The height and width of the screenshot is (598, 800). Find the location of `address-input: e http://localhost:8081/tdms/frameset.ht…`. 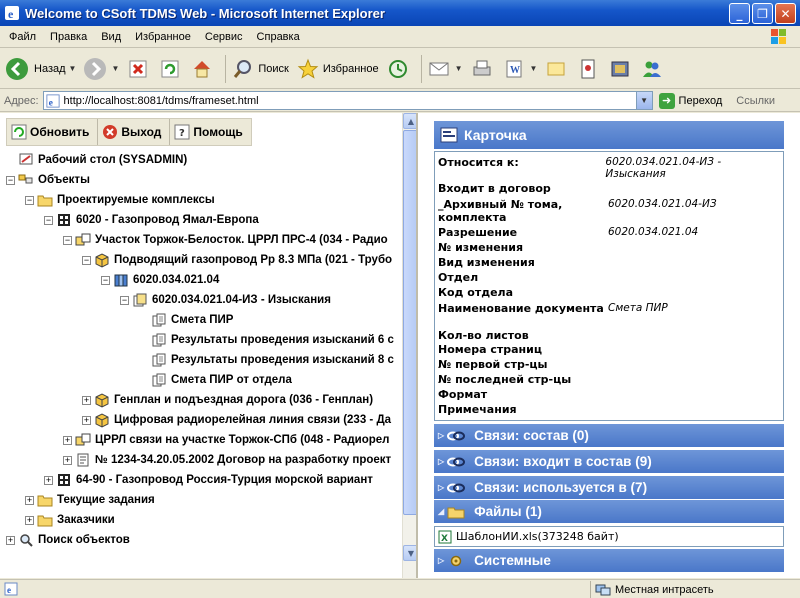

address-input: e http://localhost:8081/tdms/frameset.ht… is located at coordinates (347, 100).